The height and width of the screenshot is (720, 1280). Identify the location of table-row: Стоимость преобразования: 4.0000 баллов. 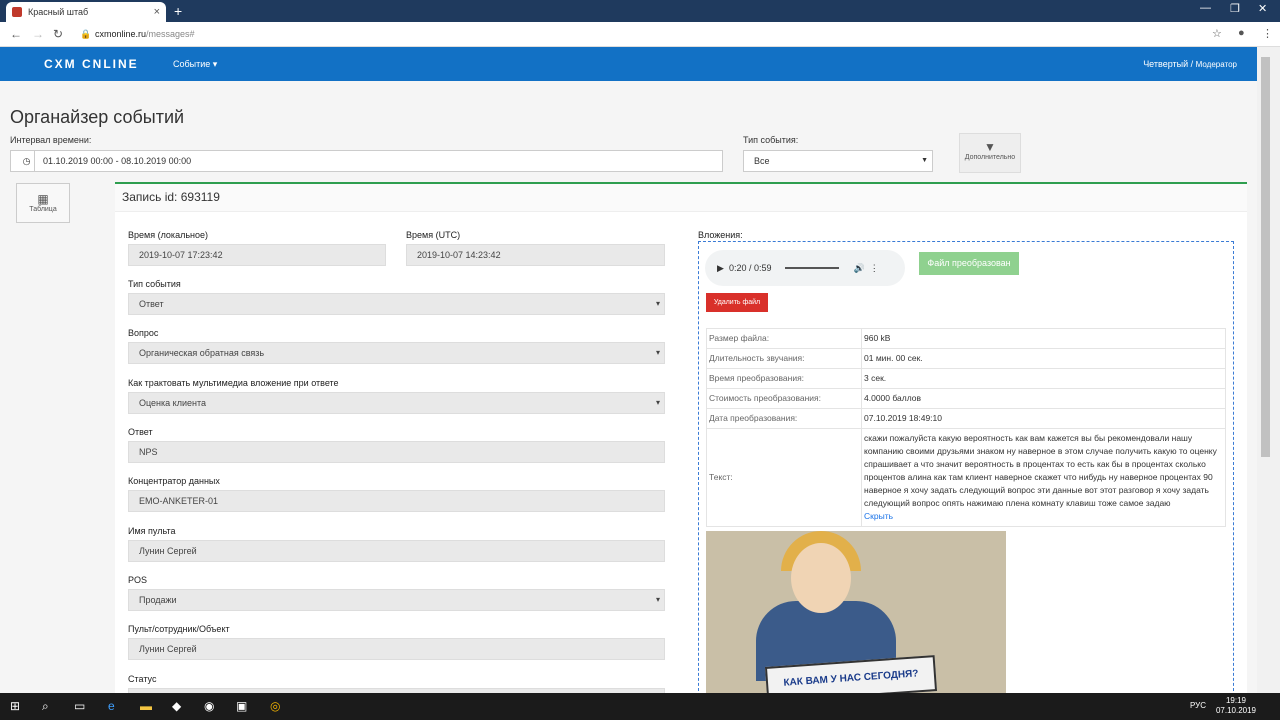
(966, 398).